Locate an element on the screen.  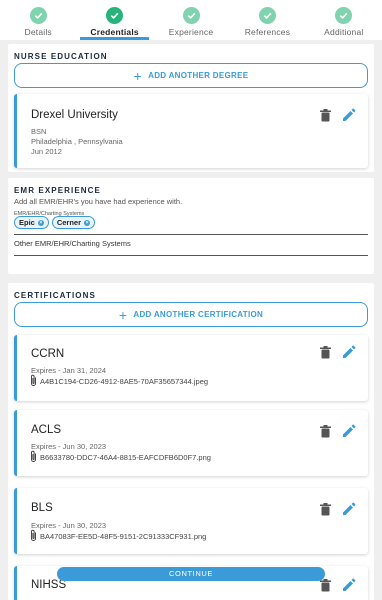
attachment-filename: B6633780-DDC7-46A4-8815-EAFCDFB6D0F7.png is located at coordinates (125, 457).